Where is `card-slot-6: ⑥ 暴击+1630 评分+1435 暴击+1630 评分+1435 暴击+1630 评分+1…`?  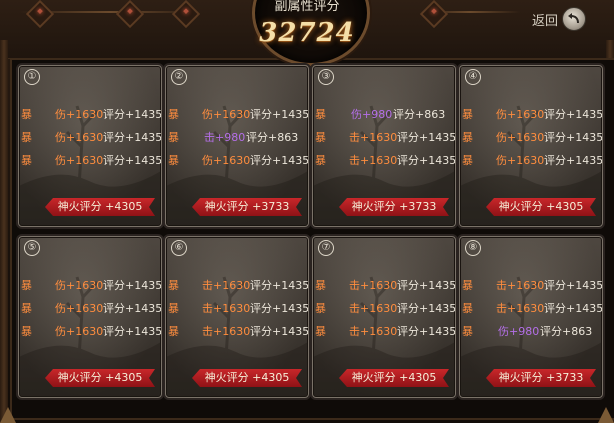
card-slot-6: ⑥ 暴击+1630 评分+1435 暴击+1630 评分+1435 暴击+1630 评分+1… is located at coordinates (237, 317).